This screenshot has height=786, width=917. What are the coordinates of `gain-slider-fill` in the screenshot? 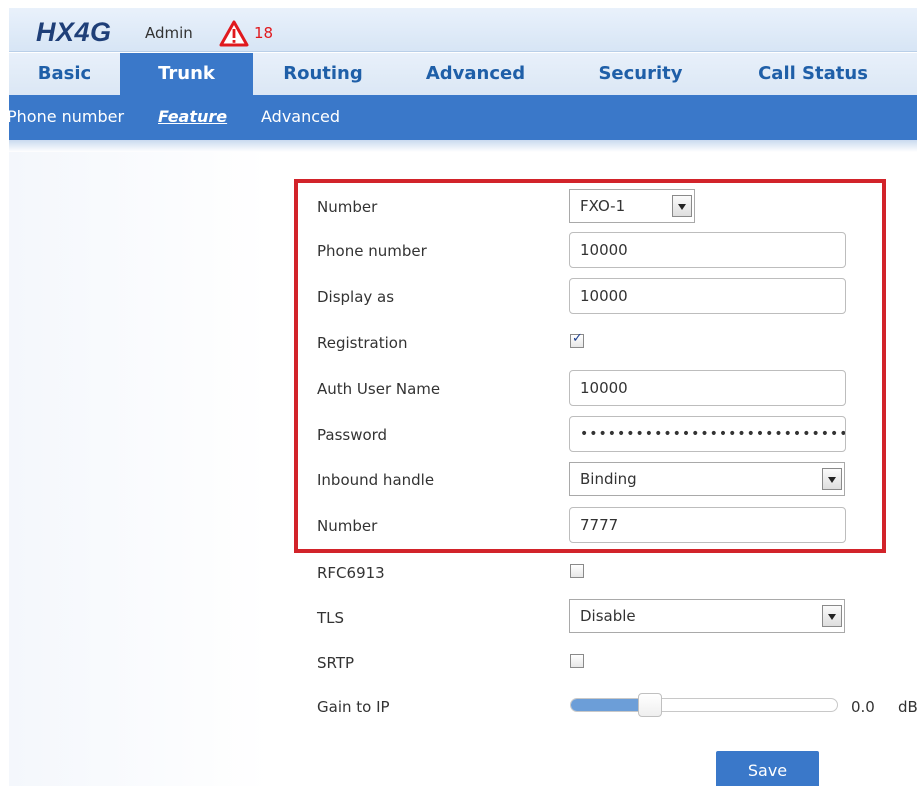 It's located at (604, 705).